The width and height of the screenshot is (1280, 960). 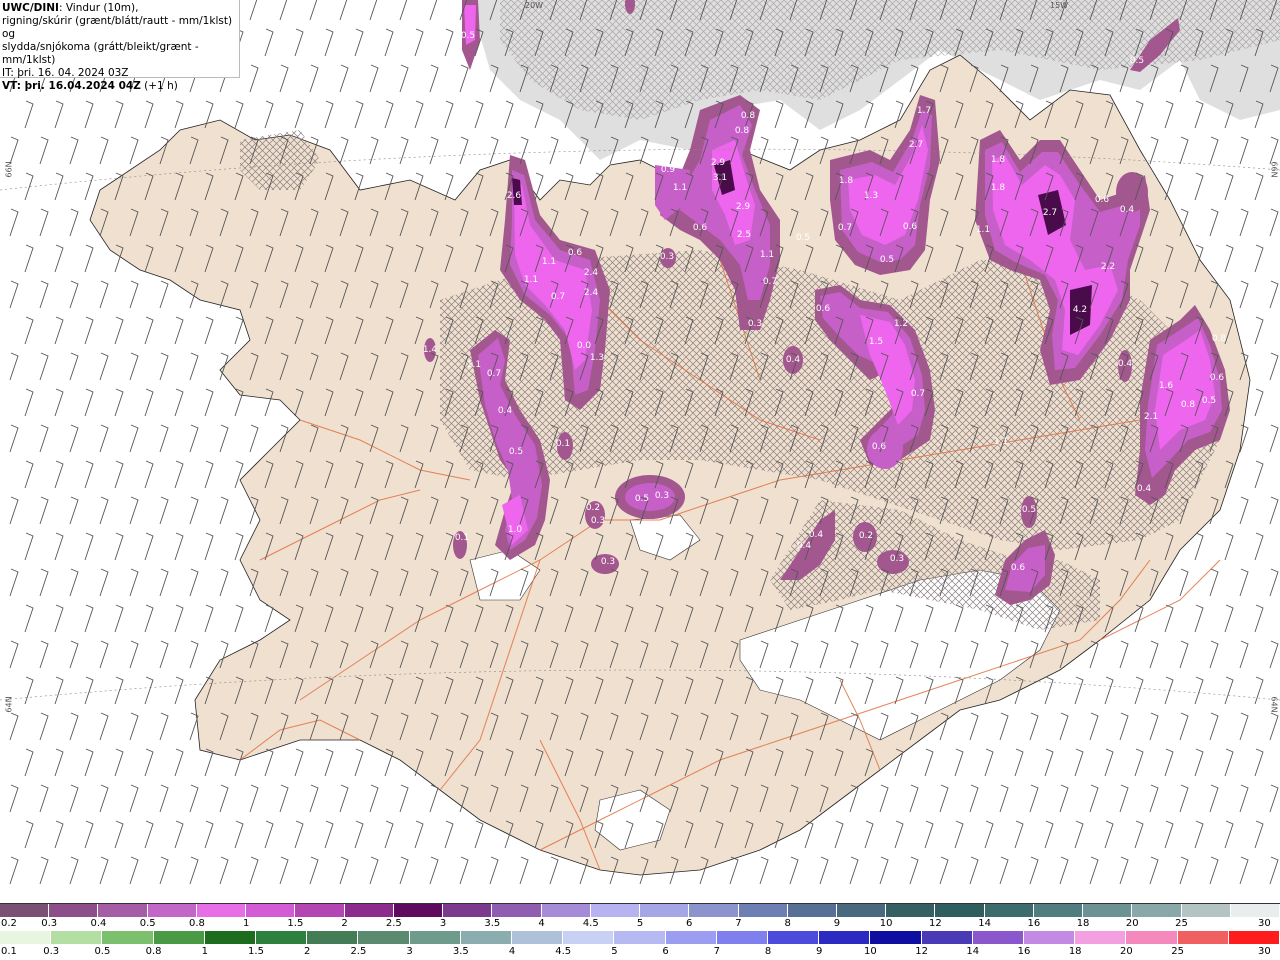 I want to click on precip-value-label: 0.1, so click(x=462, y=538).